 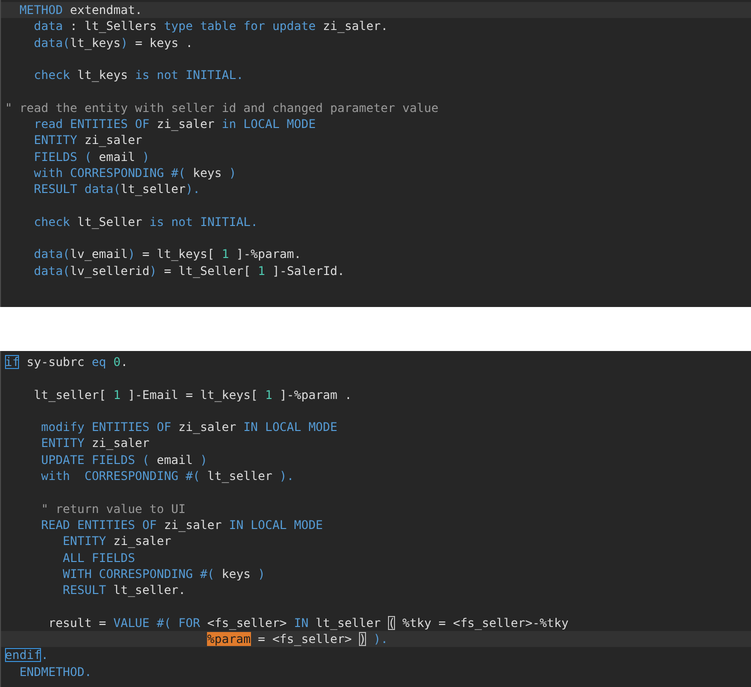 What do you see at coordinates (113, 508) in the screenshot?
I see `code-line: " return value to UI` at bounding box center [113, 508].